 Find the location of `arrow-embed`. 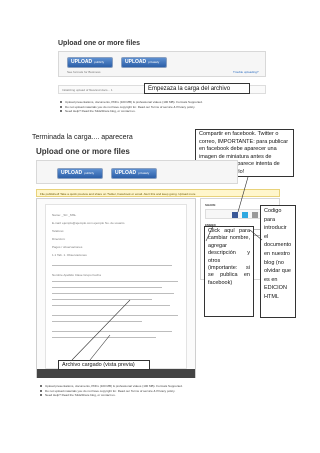

arrow-embed is located at coordinates (256, 235).